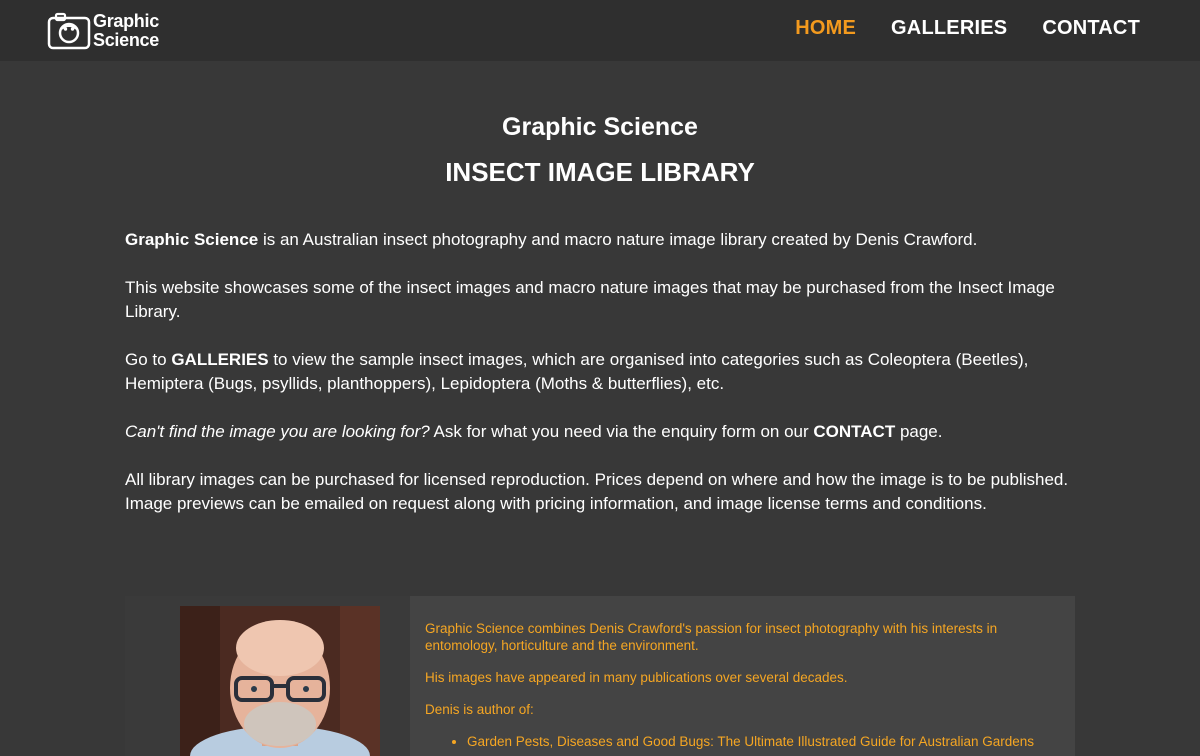 The width and height of the screenshot is (1200, 756). I want to click on contact-mention: CONTACT, so click(854, 431).